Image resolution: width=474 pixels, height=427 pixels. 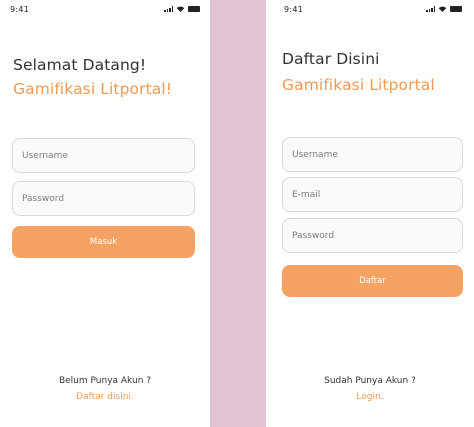 I want to click on app-subtitle: Gamifikasi Litportal!, so click(x=93, y=89).